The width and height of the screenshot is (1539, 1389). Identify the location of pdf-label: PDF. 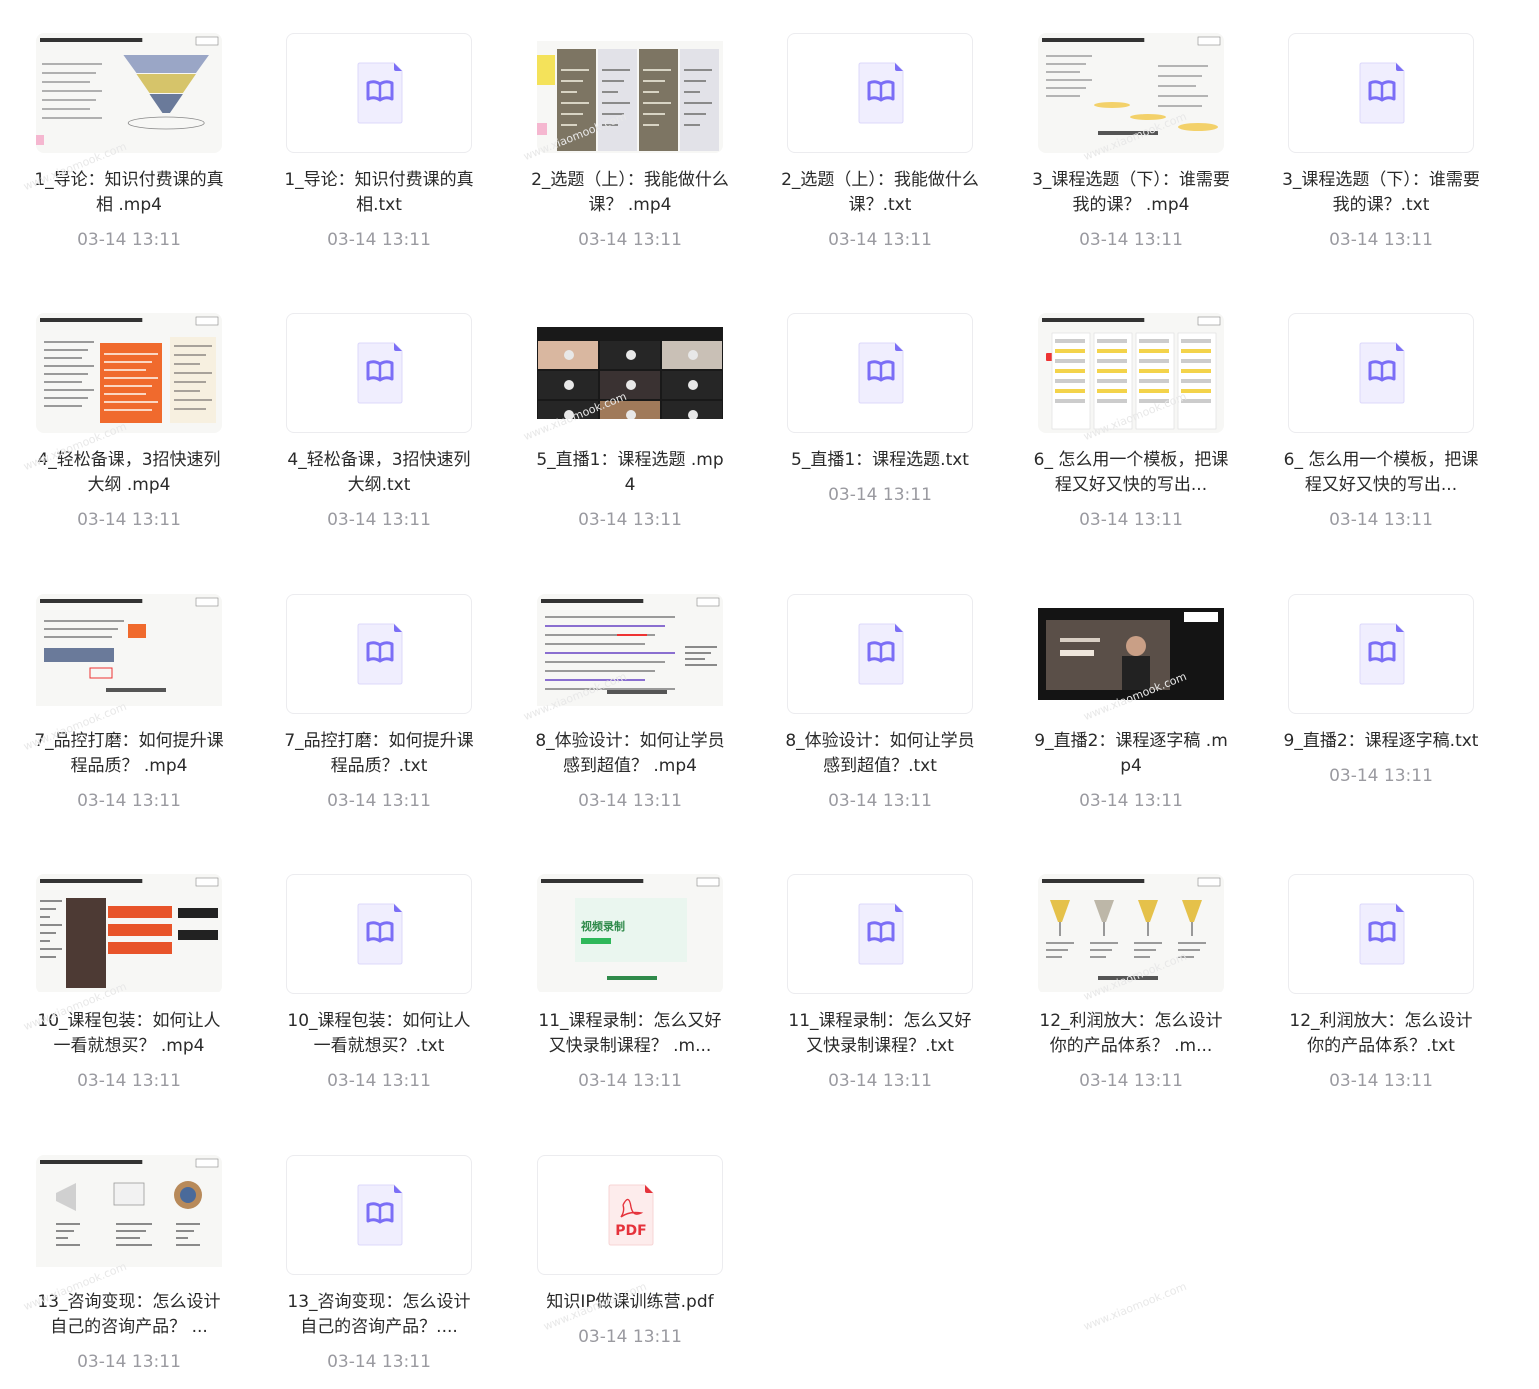
(630, 1231).